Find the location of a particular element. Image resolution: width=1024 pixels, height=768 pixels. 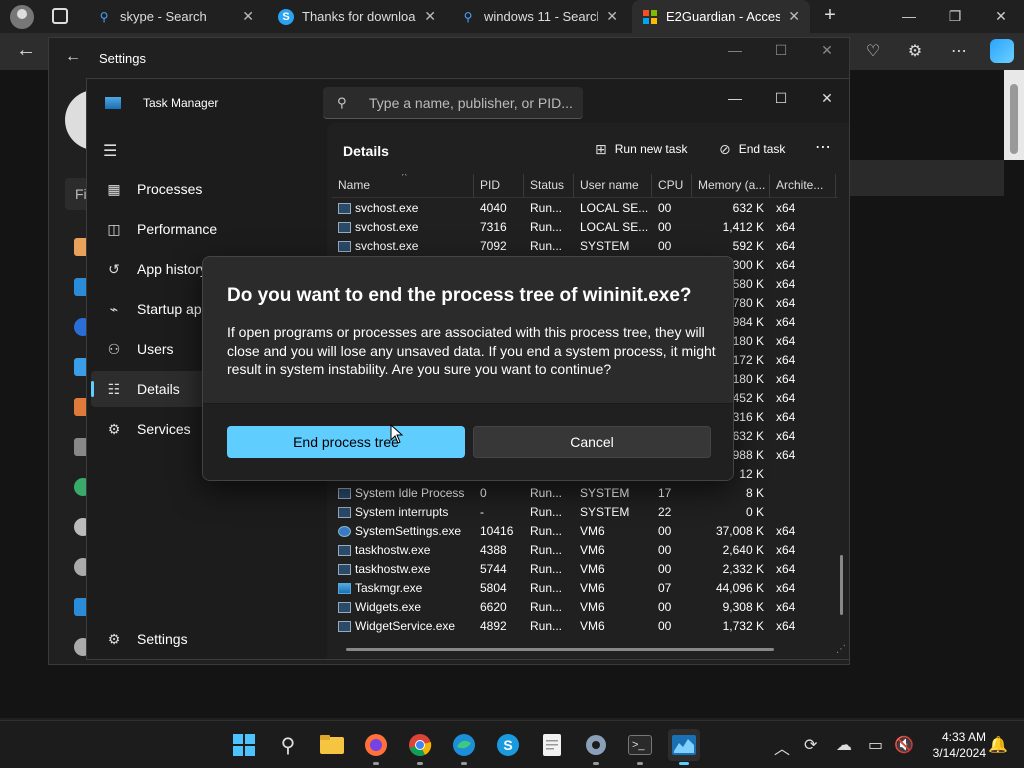

network-icon: ▭ is located at coordinates (875, 745).